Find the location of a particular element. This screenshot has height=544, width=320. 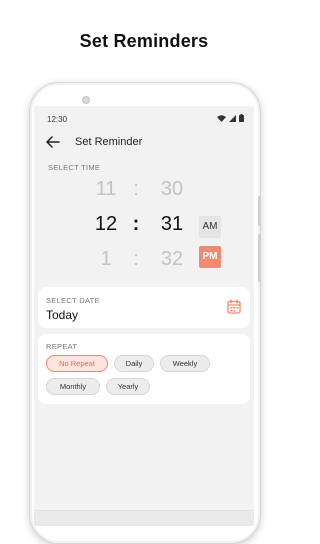

minute-value: 32 is located at coordinates (172, 259).